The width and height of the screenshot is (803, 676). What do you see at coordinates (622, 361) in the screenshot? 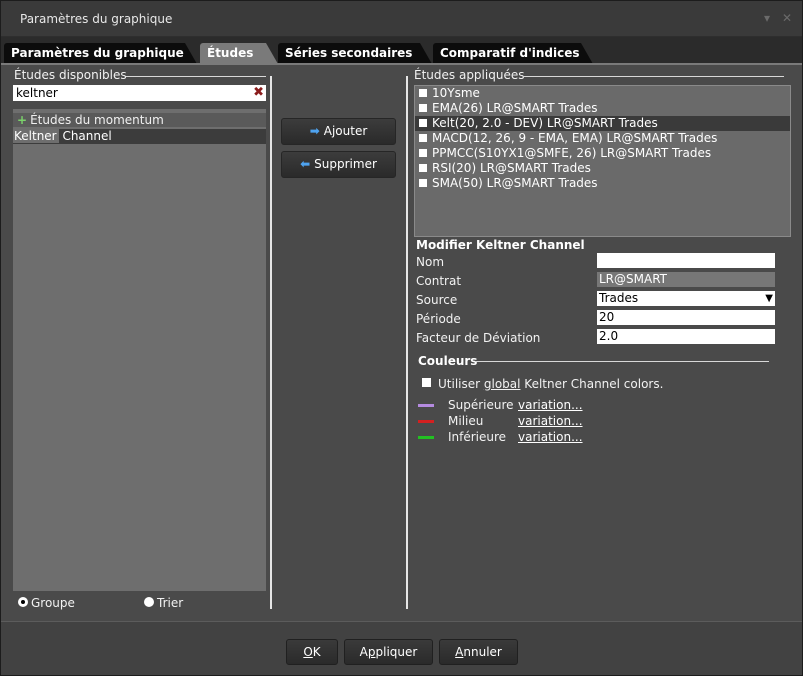
I see `colors-title-rule` at bounding box center [622, 361].